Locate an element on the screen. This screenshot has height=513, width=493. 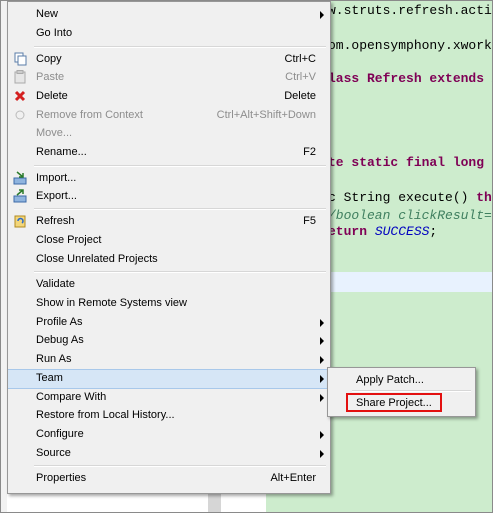
menu-item-compare-with: Compare With is located at coordinates (169, 397).